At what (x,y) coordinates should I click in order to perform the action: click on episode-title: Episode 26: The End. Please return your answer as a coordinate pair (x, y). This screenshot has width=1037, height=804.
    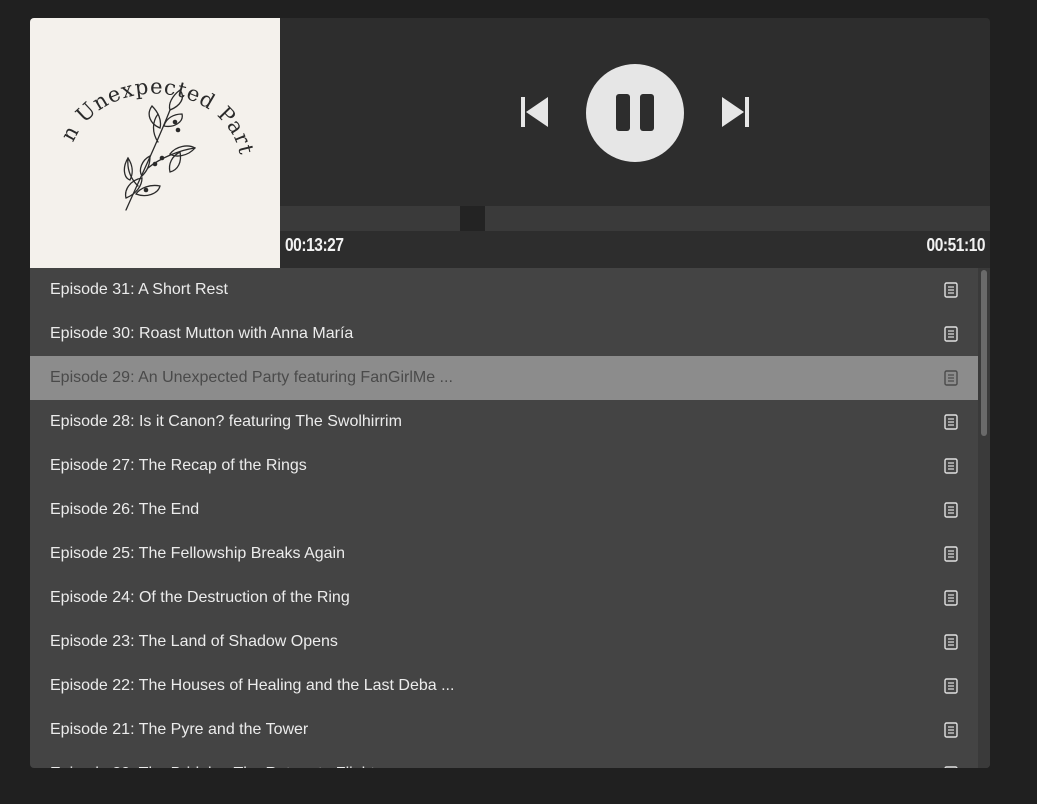
    Looking at the image, I should click on (125, 509).